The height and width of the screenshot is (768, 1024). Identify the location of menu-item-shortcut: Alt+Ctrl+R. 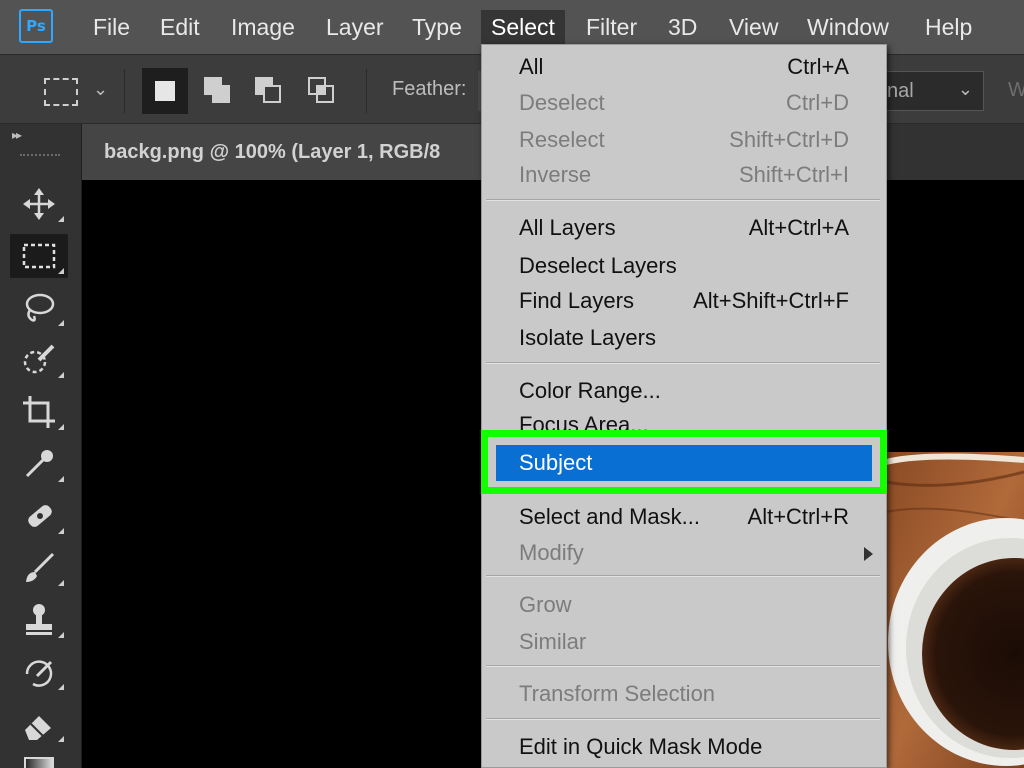
(798, 516).